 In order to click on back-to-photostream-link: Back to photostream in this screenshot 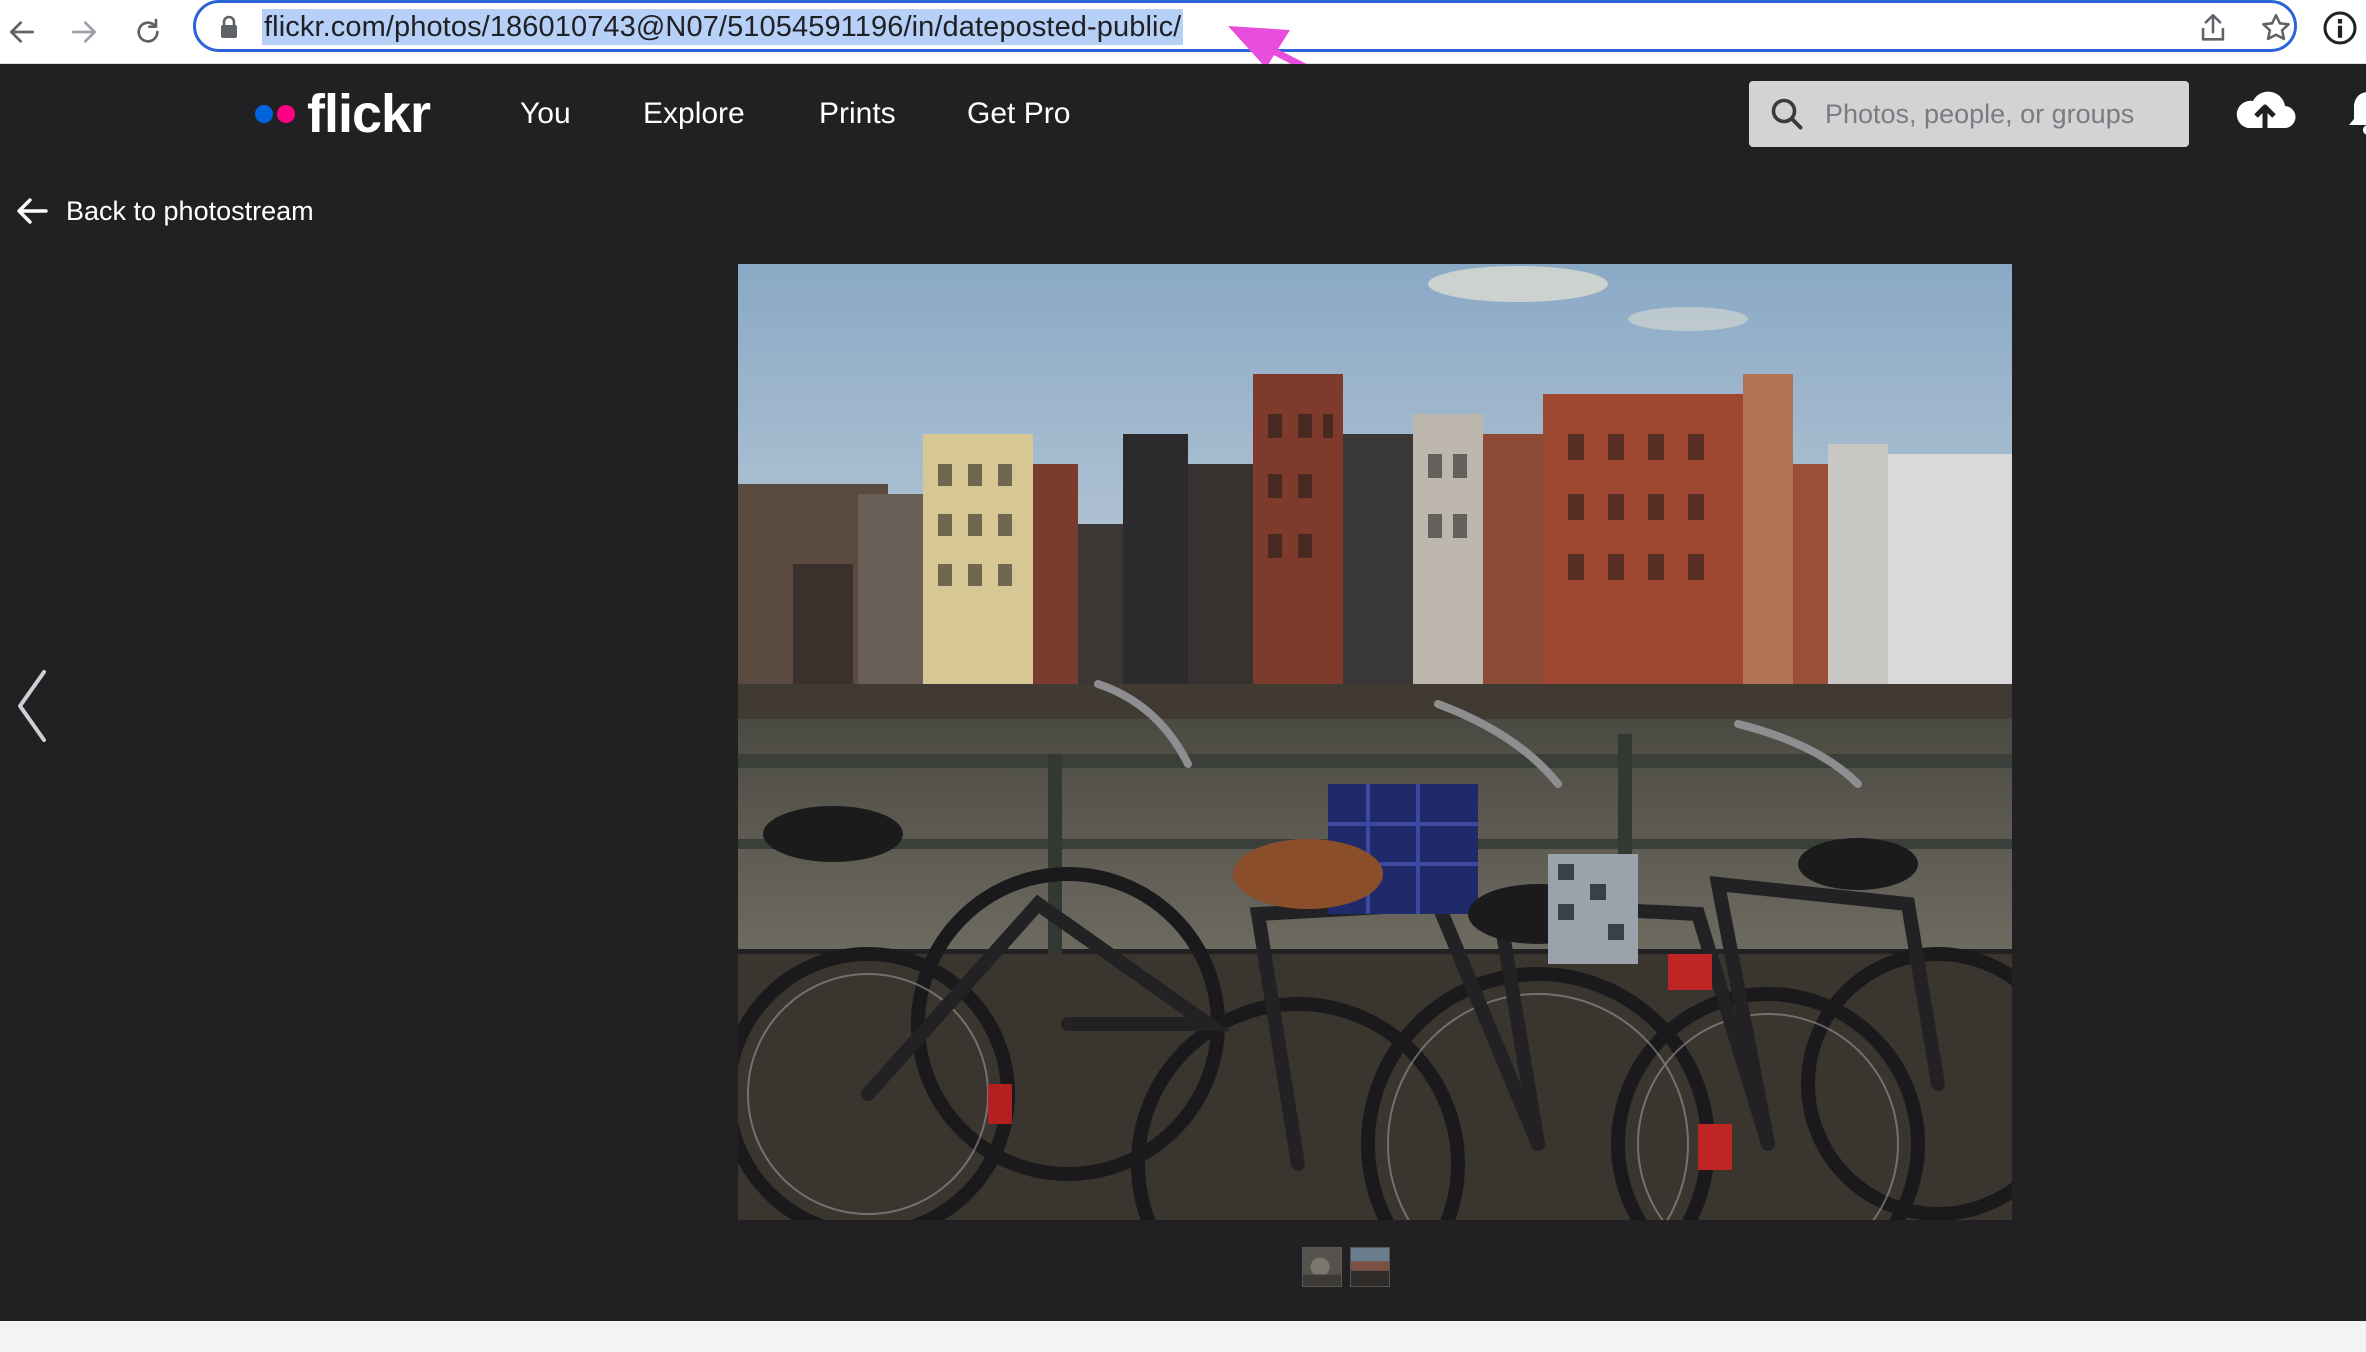, I will do `click(165, 211)`.